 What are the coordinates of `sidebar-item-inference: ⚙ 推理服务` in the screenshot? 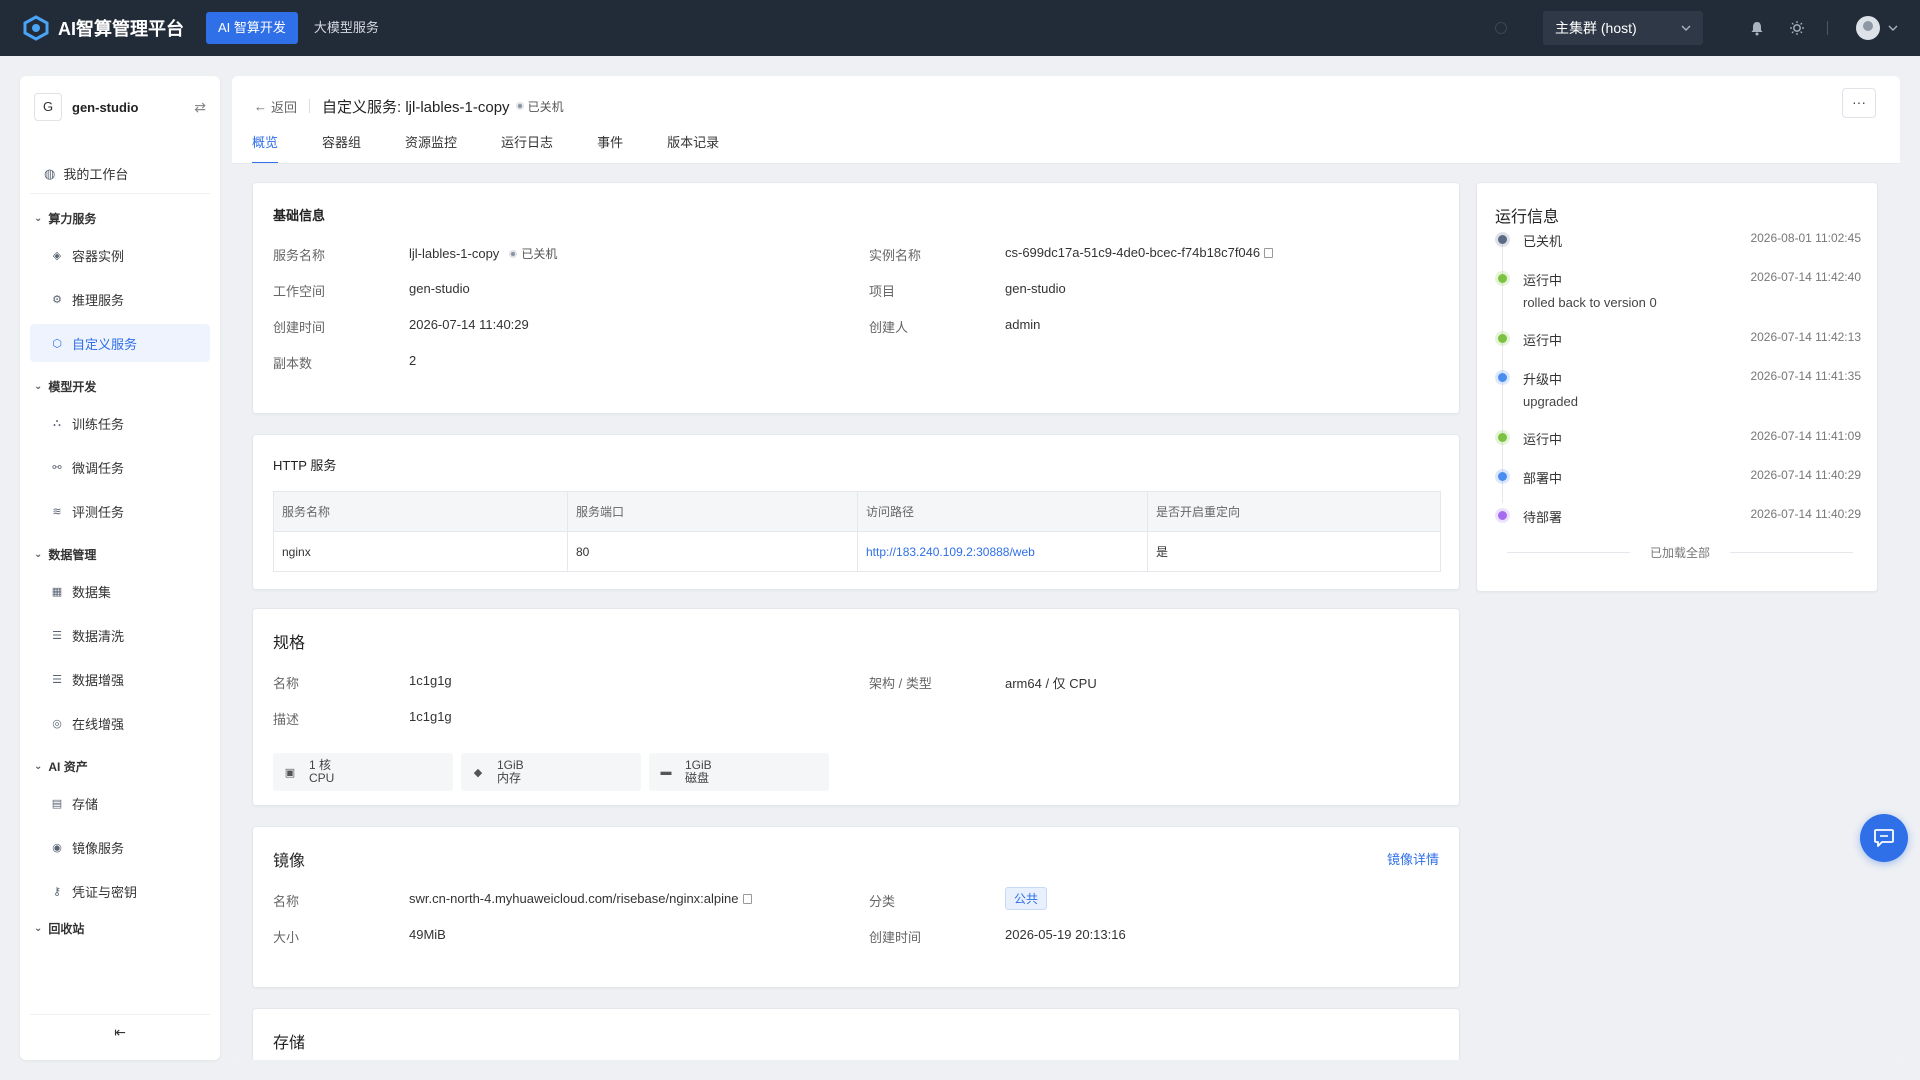 It's located at (120, 299).